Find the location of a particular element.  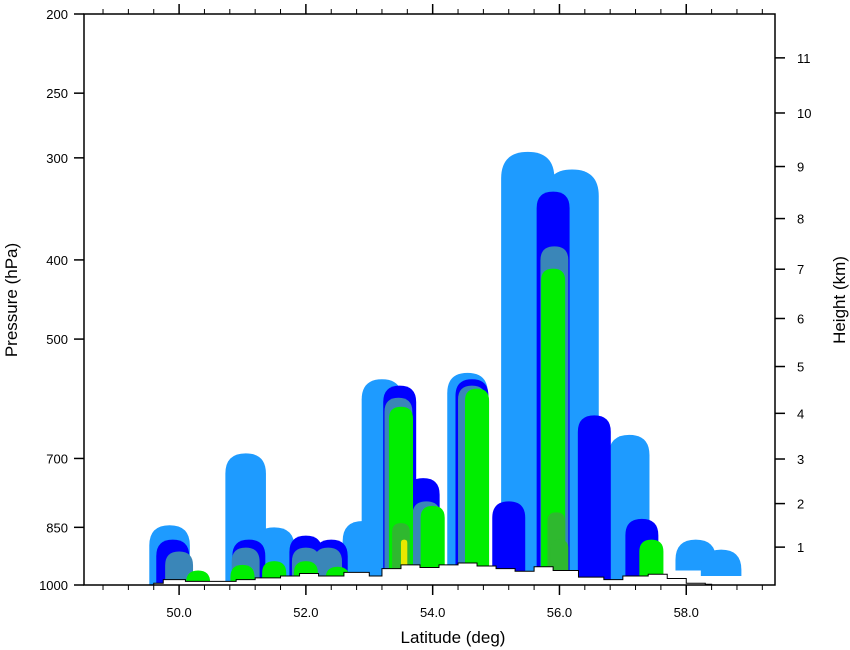

x-tick-label: 54.0 is located at coordinates (432, 612).